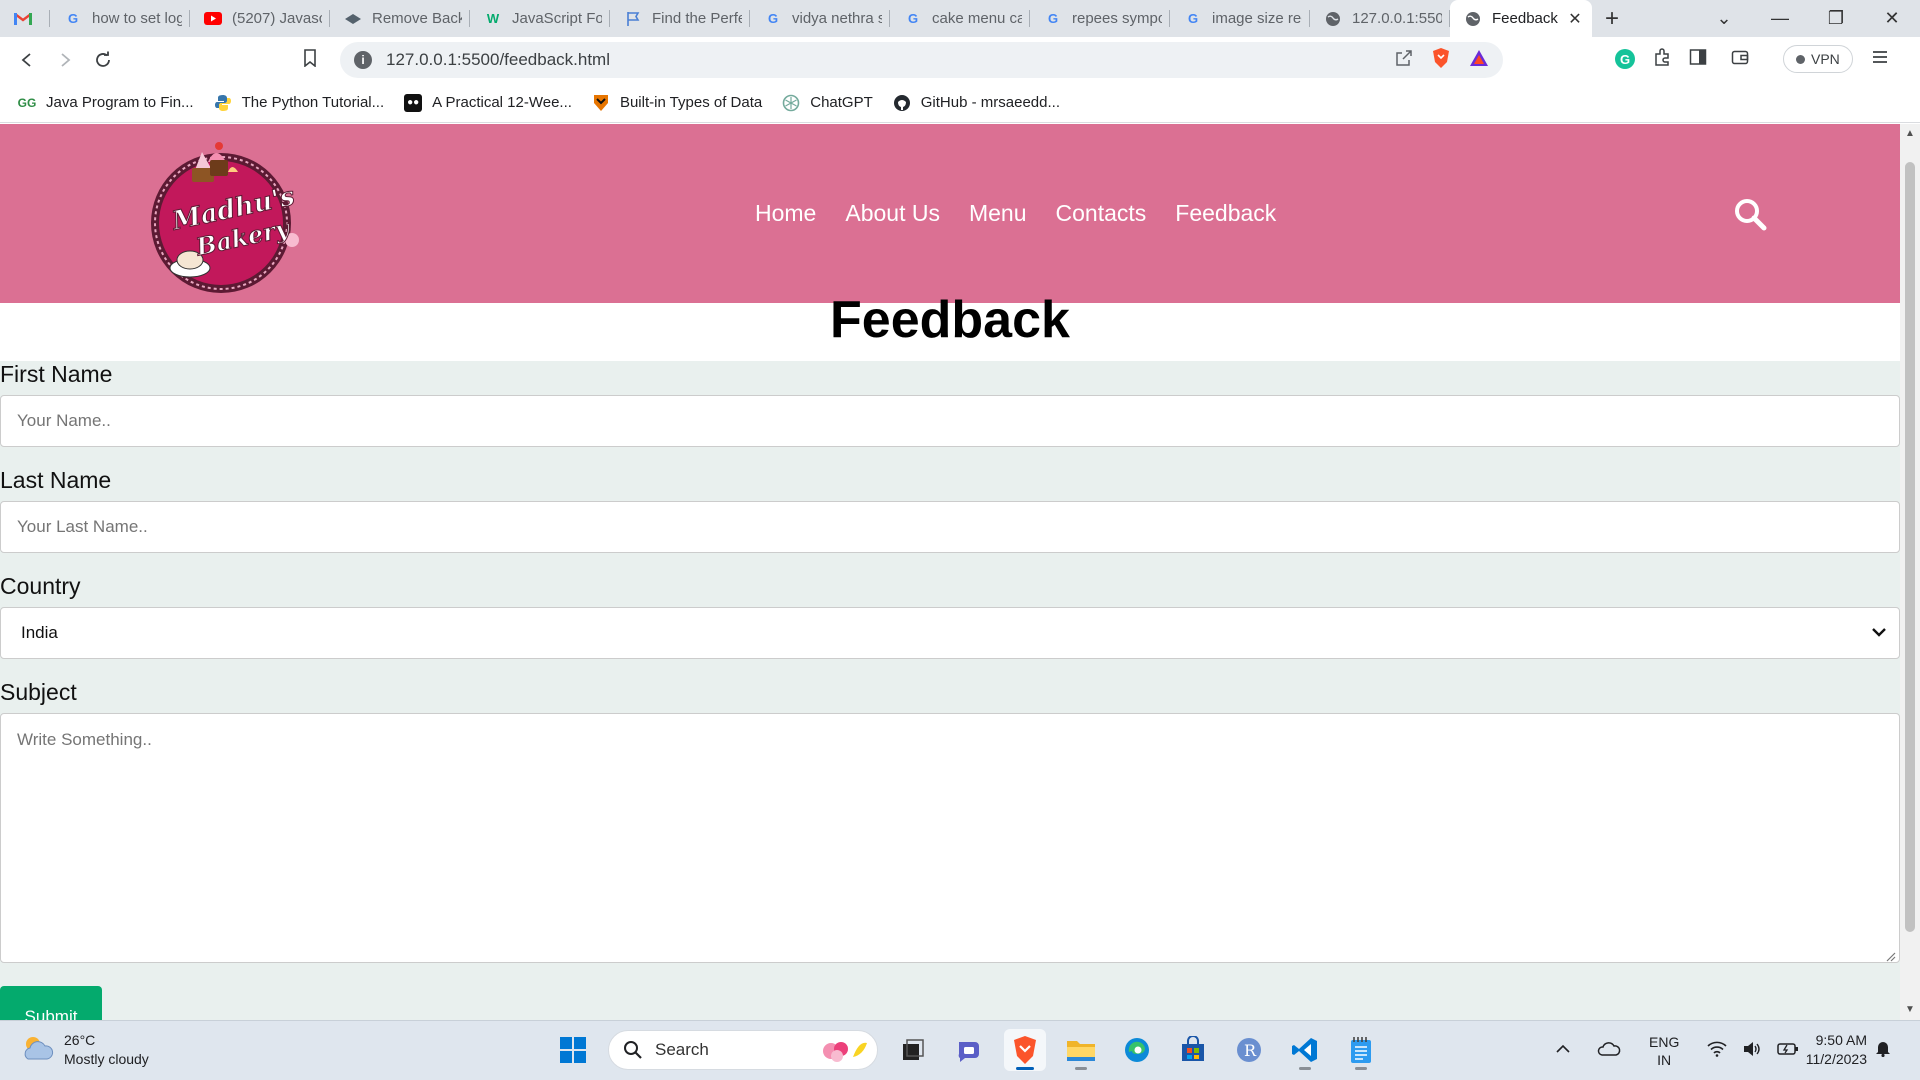 The height and width of the screenshot is (1080, 1920). Describe the element at coordinates (682, 1049) in the screenshot. I see `taskbar-search-label: Search` at that location.